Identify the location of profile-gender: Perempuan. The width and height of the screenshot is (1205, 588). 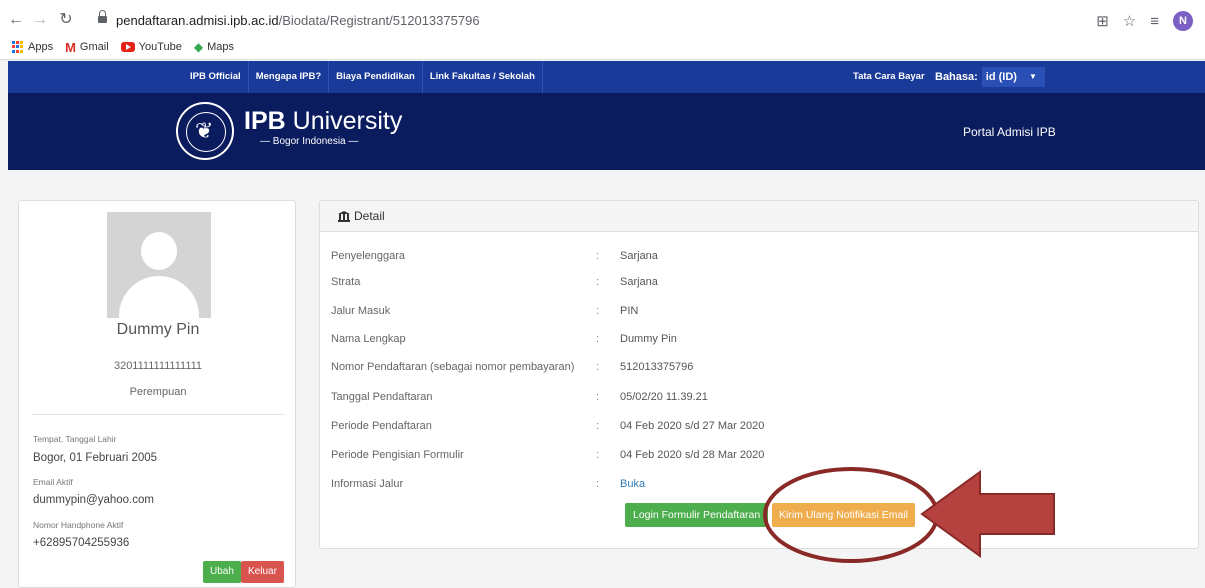
(158, 392).